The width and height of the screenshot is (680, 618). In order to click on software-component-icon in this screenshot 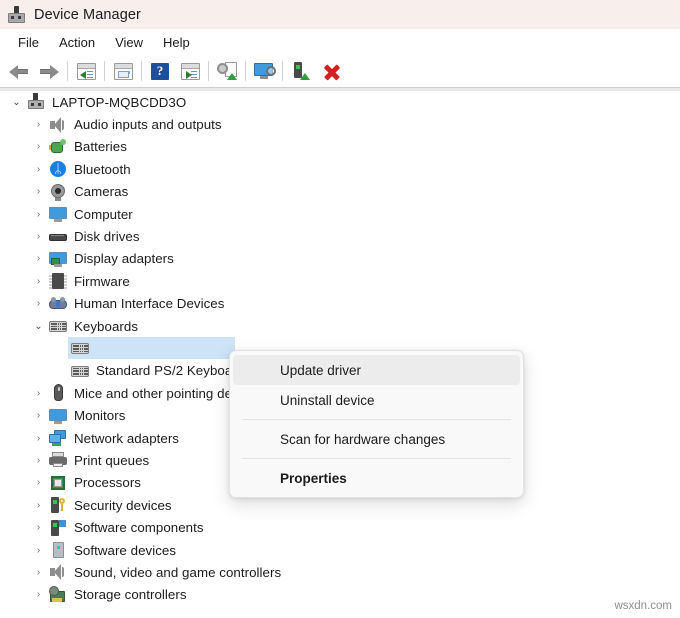, I will do `click(58, 528)`.